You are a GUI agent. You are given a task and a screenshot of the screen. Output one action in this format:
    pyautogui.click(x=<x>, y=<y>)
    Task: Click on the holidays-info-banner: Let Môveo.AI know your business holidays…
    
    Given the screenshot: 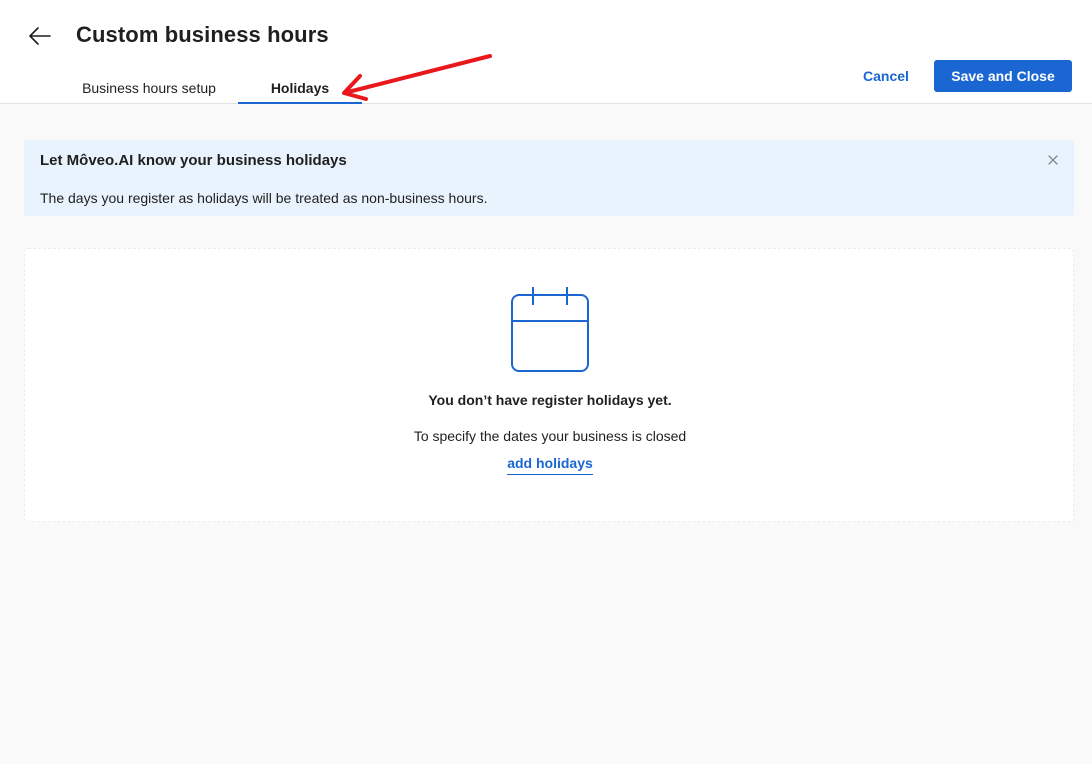 What is the action you would take?
    pyautogui.click(x=549, y=178)
    